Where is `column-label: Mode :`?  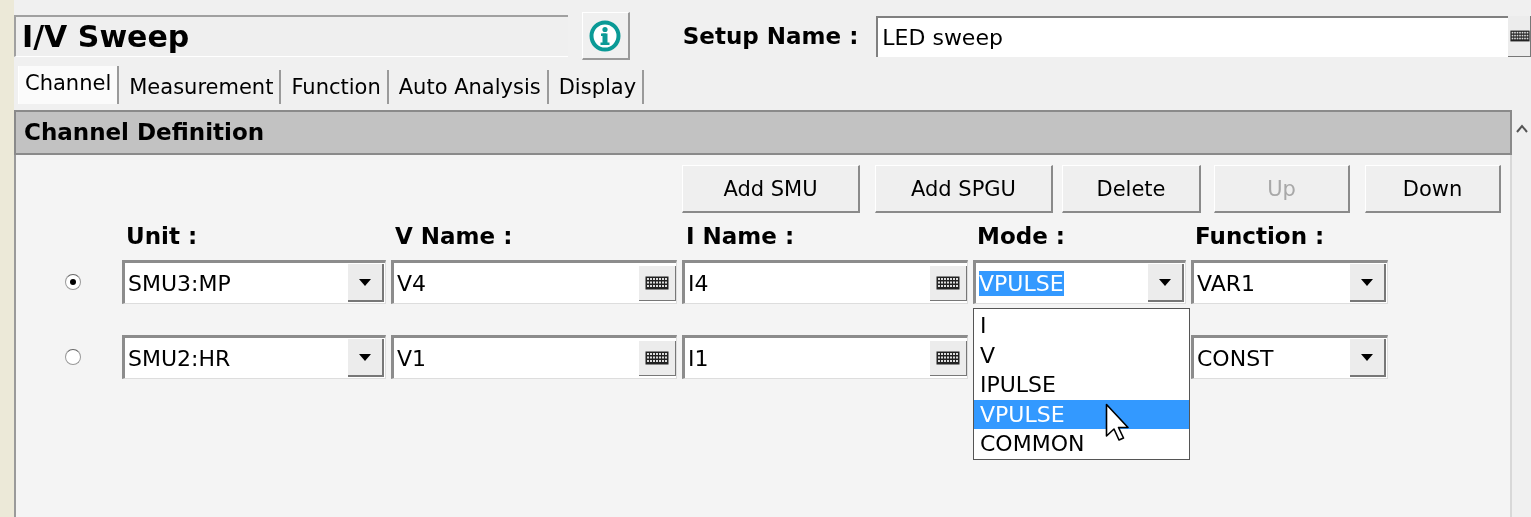 column-label: Mode : is located at coordinates (1021, 236).